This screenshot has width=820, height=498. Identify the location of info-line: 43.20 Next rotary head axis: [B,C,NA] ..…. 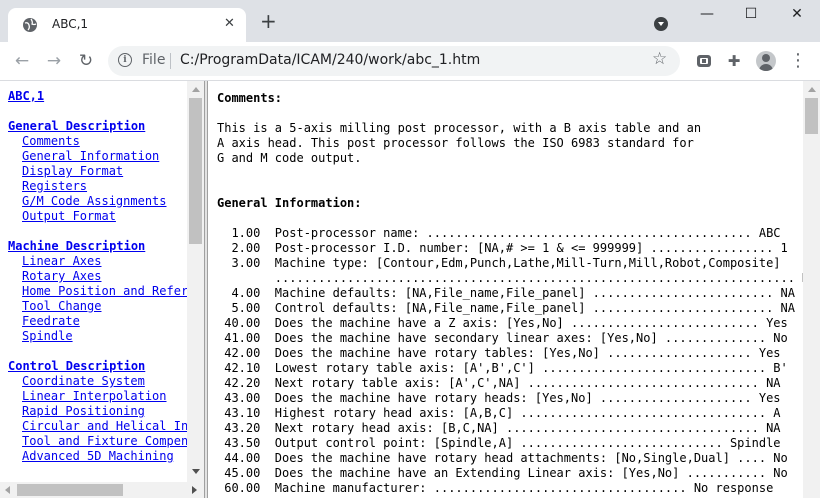
(499, 428).